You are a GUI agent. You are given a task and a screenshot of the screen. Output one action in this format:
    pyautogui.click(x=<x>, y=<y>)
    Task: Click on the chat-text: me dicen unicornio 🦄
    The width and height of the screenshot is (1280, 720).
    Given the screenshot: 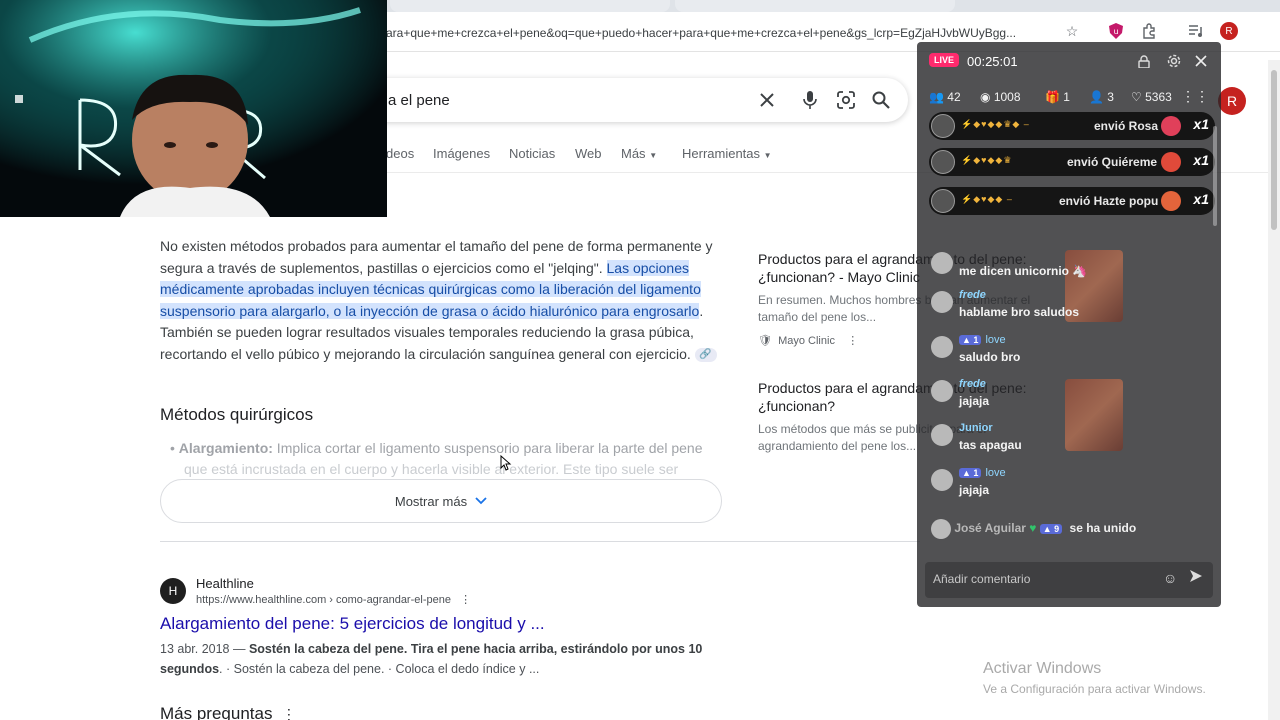 What is the action you would take?
    pyautogui.click(x=1023, y=271)
    